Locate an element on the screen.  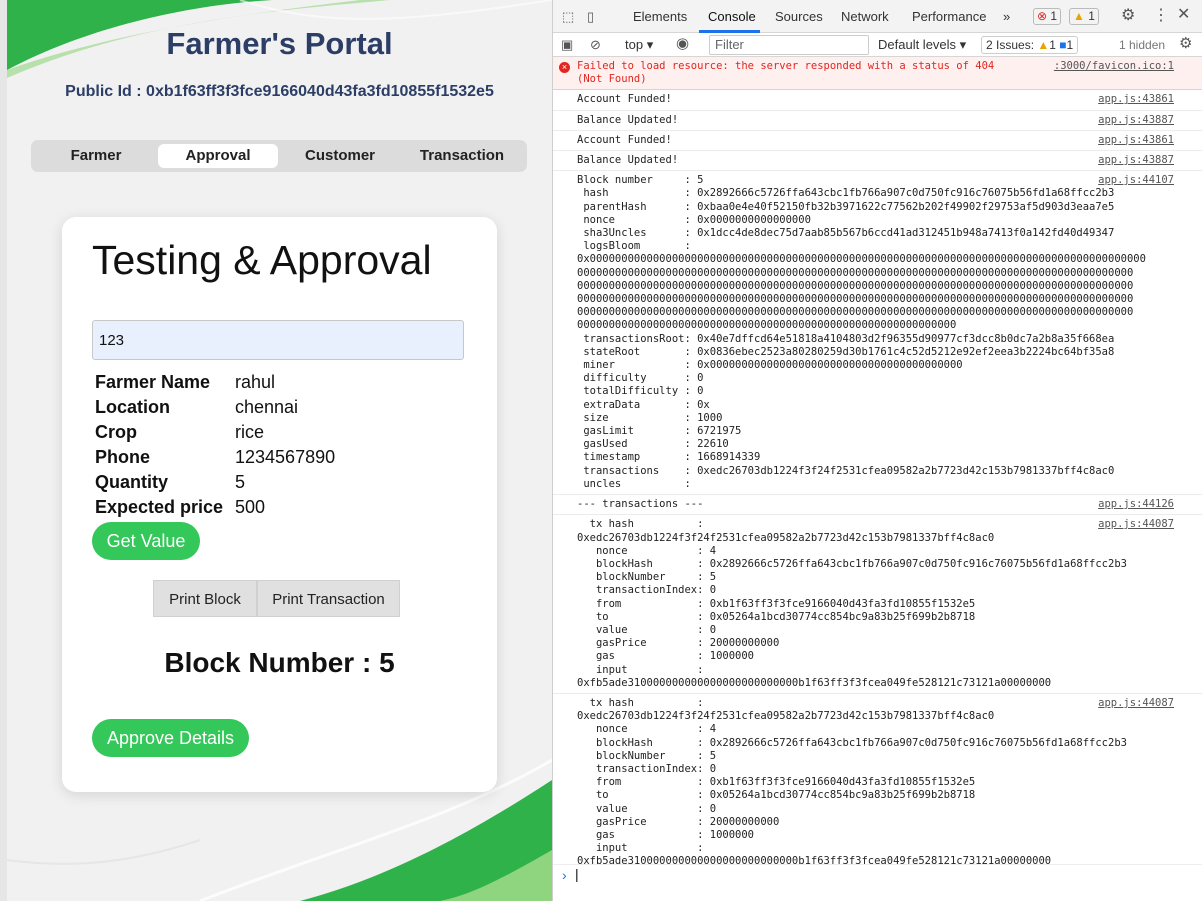
hidden-count: 1 hidden is located at coordinates (1142, 45).